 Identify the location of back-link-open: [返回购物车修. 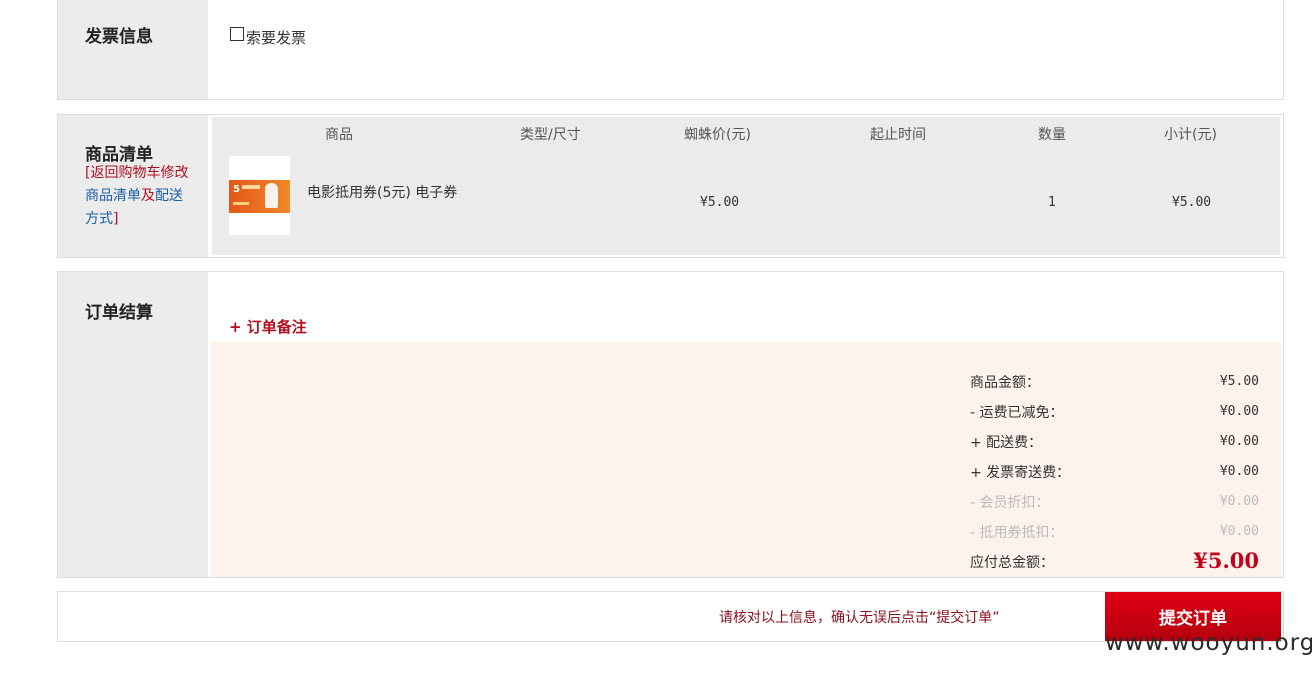
(129, 173).